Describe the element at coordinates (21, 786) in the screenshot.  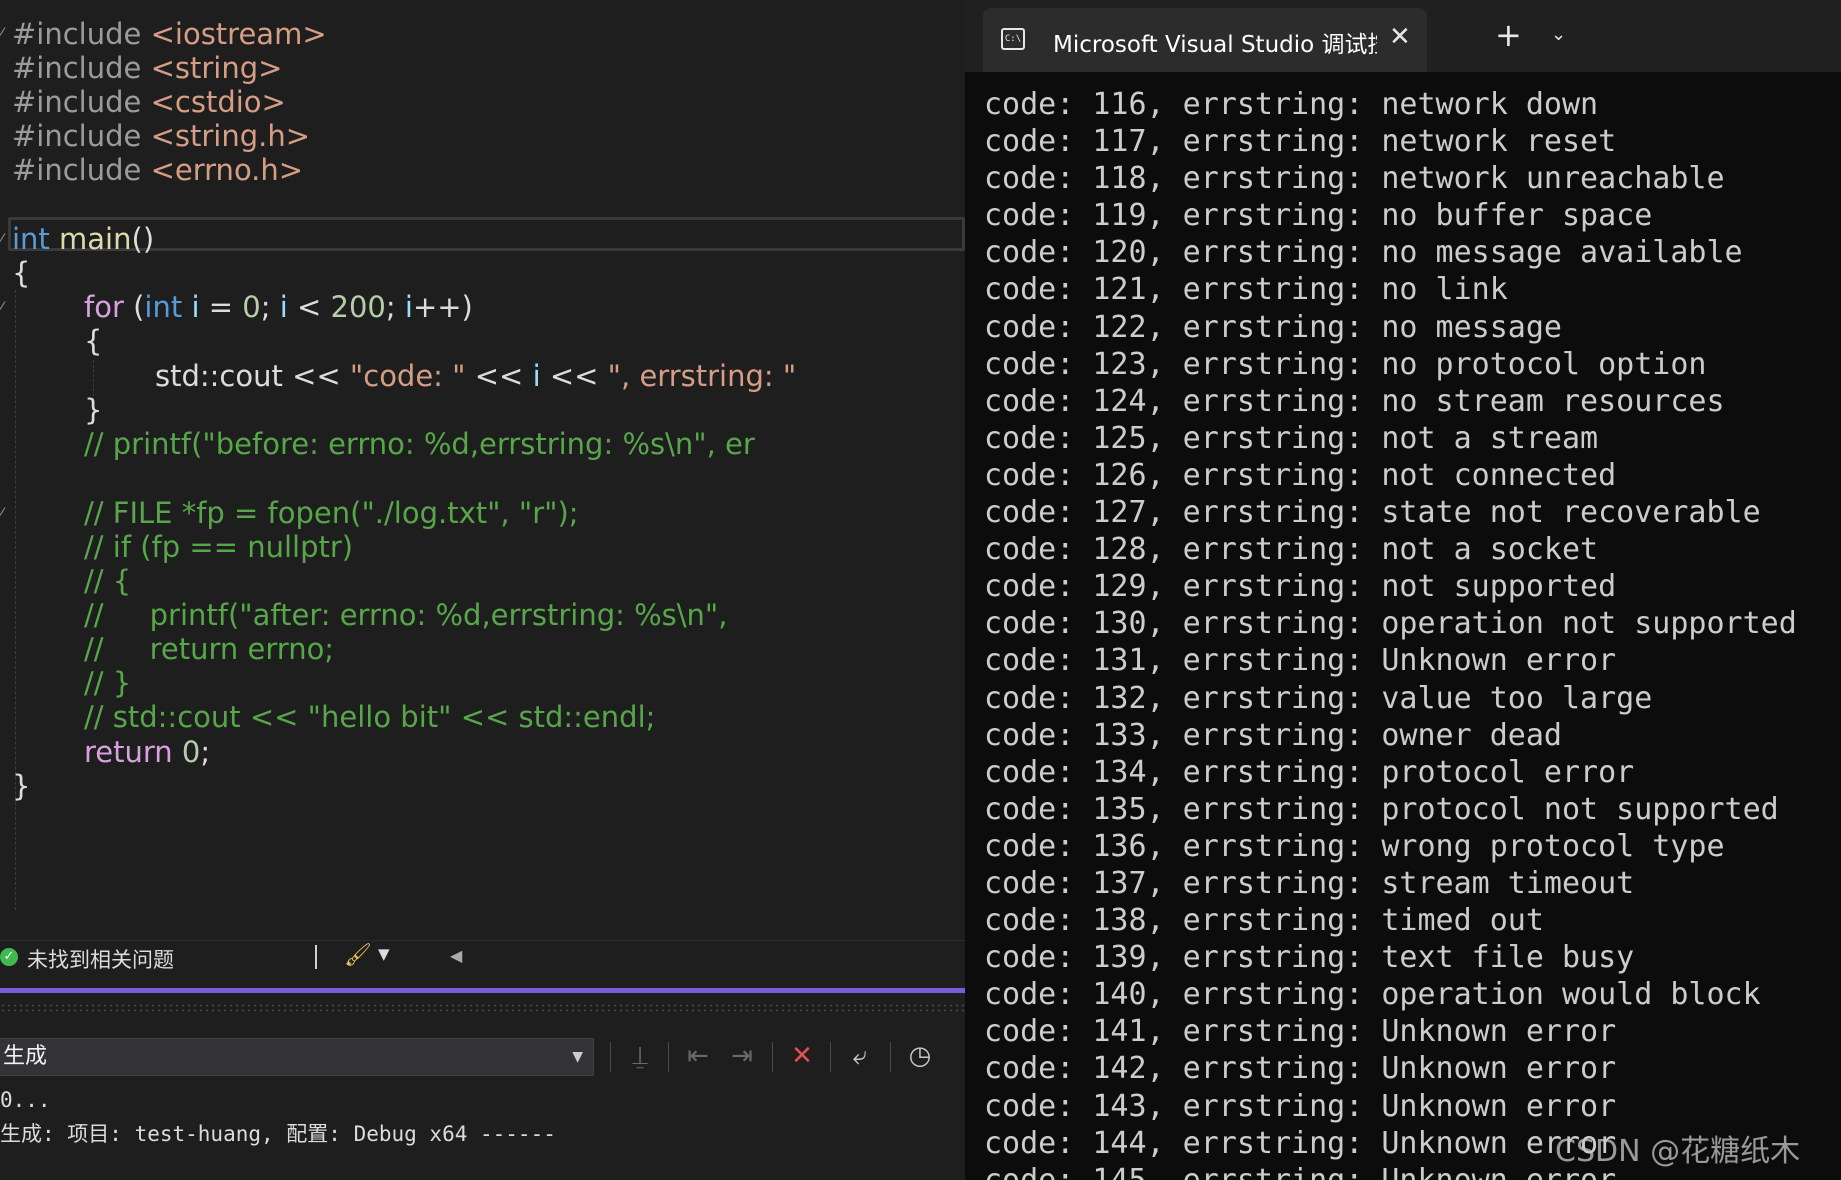
I see `code-line-close-brace: }` at that location.